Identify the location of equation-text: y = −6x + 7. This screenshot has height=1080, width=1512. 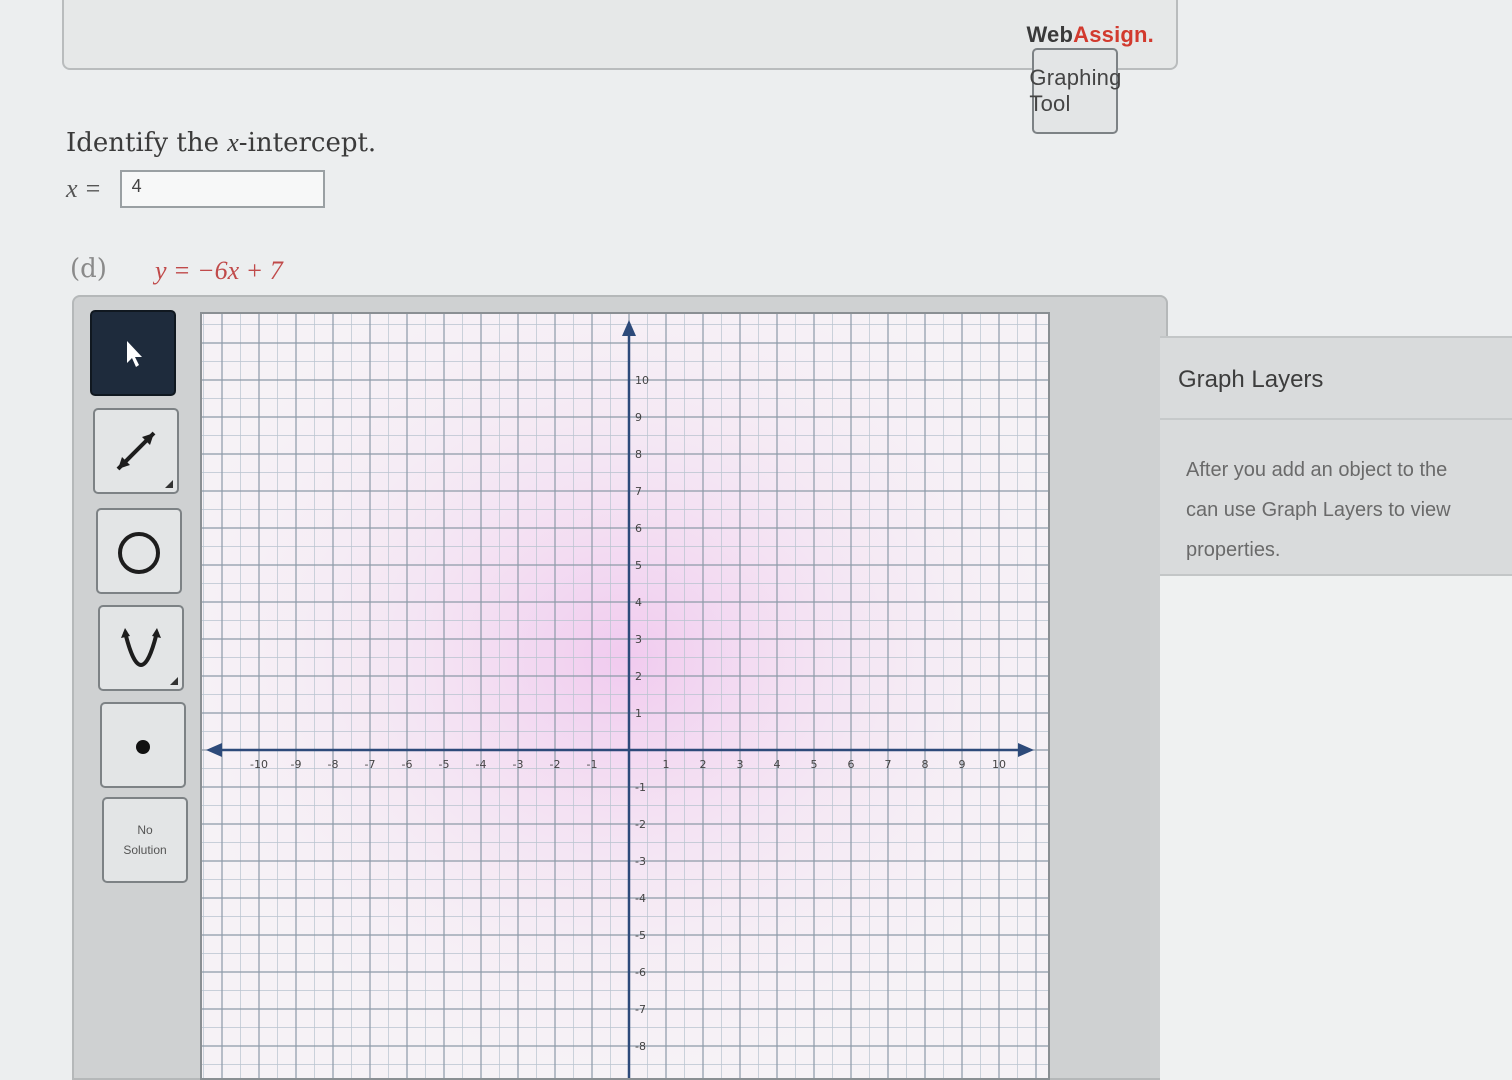
(219, 270).